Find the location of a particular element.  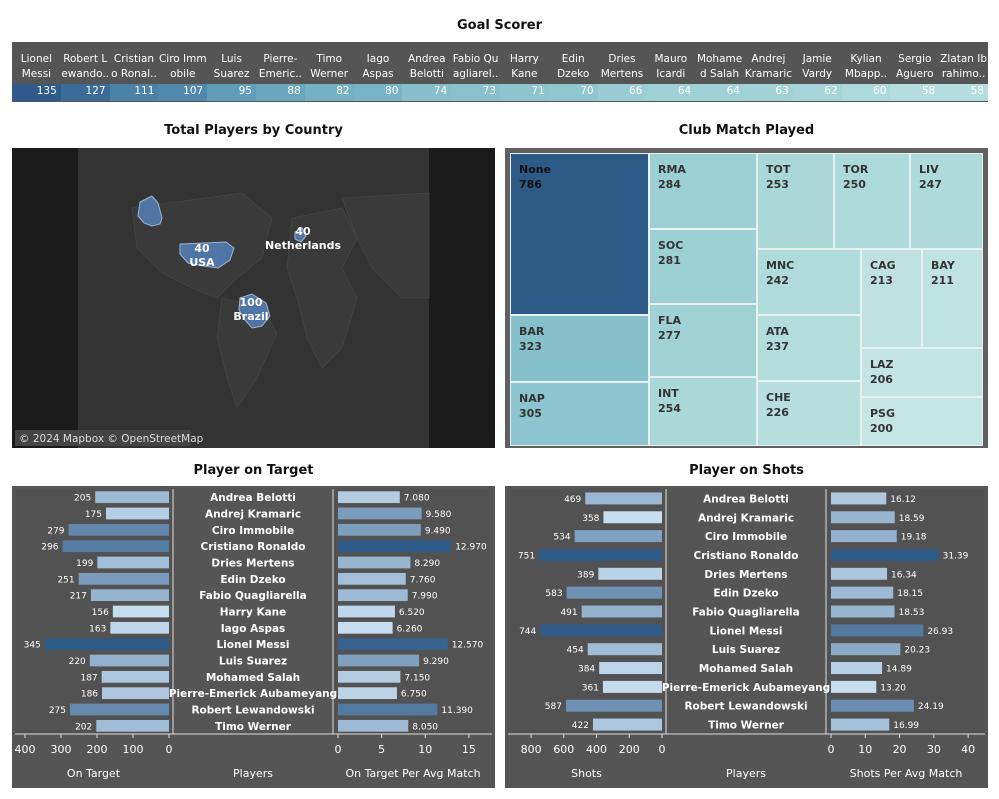

category-label: Luis Suarez is located at coordinates (746, 650).